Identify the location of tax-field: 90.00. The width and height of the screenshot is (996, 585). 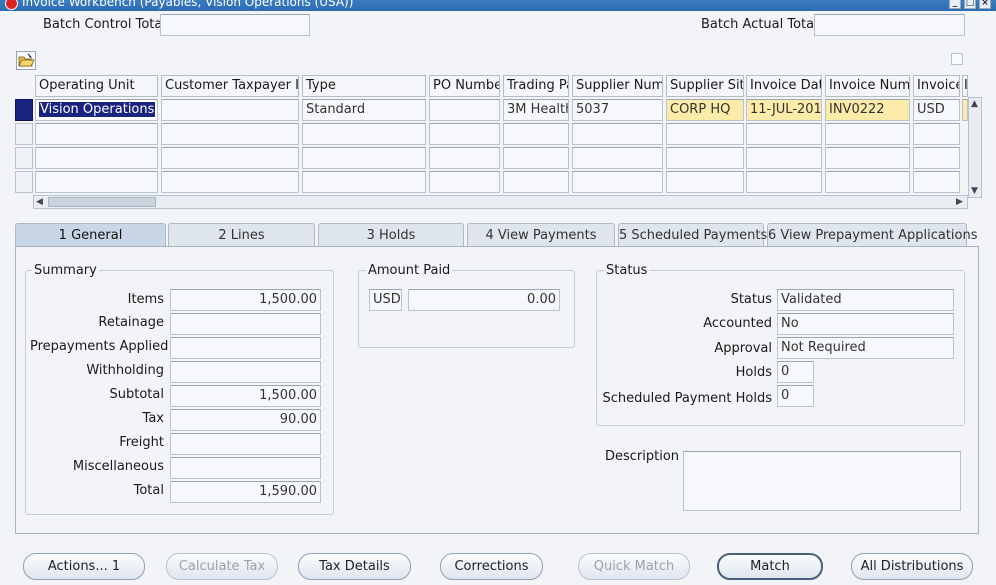
(245, 420).